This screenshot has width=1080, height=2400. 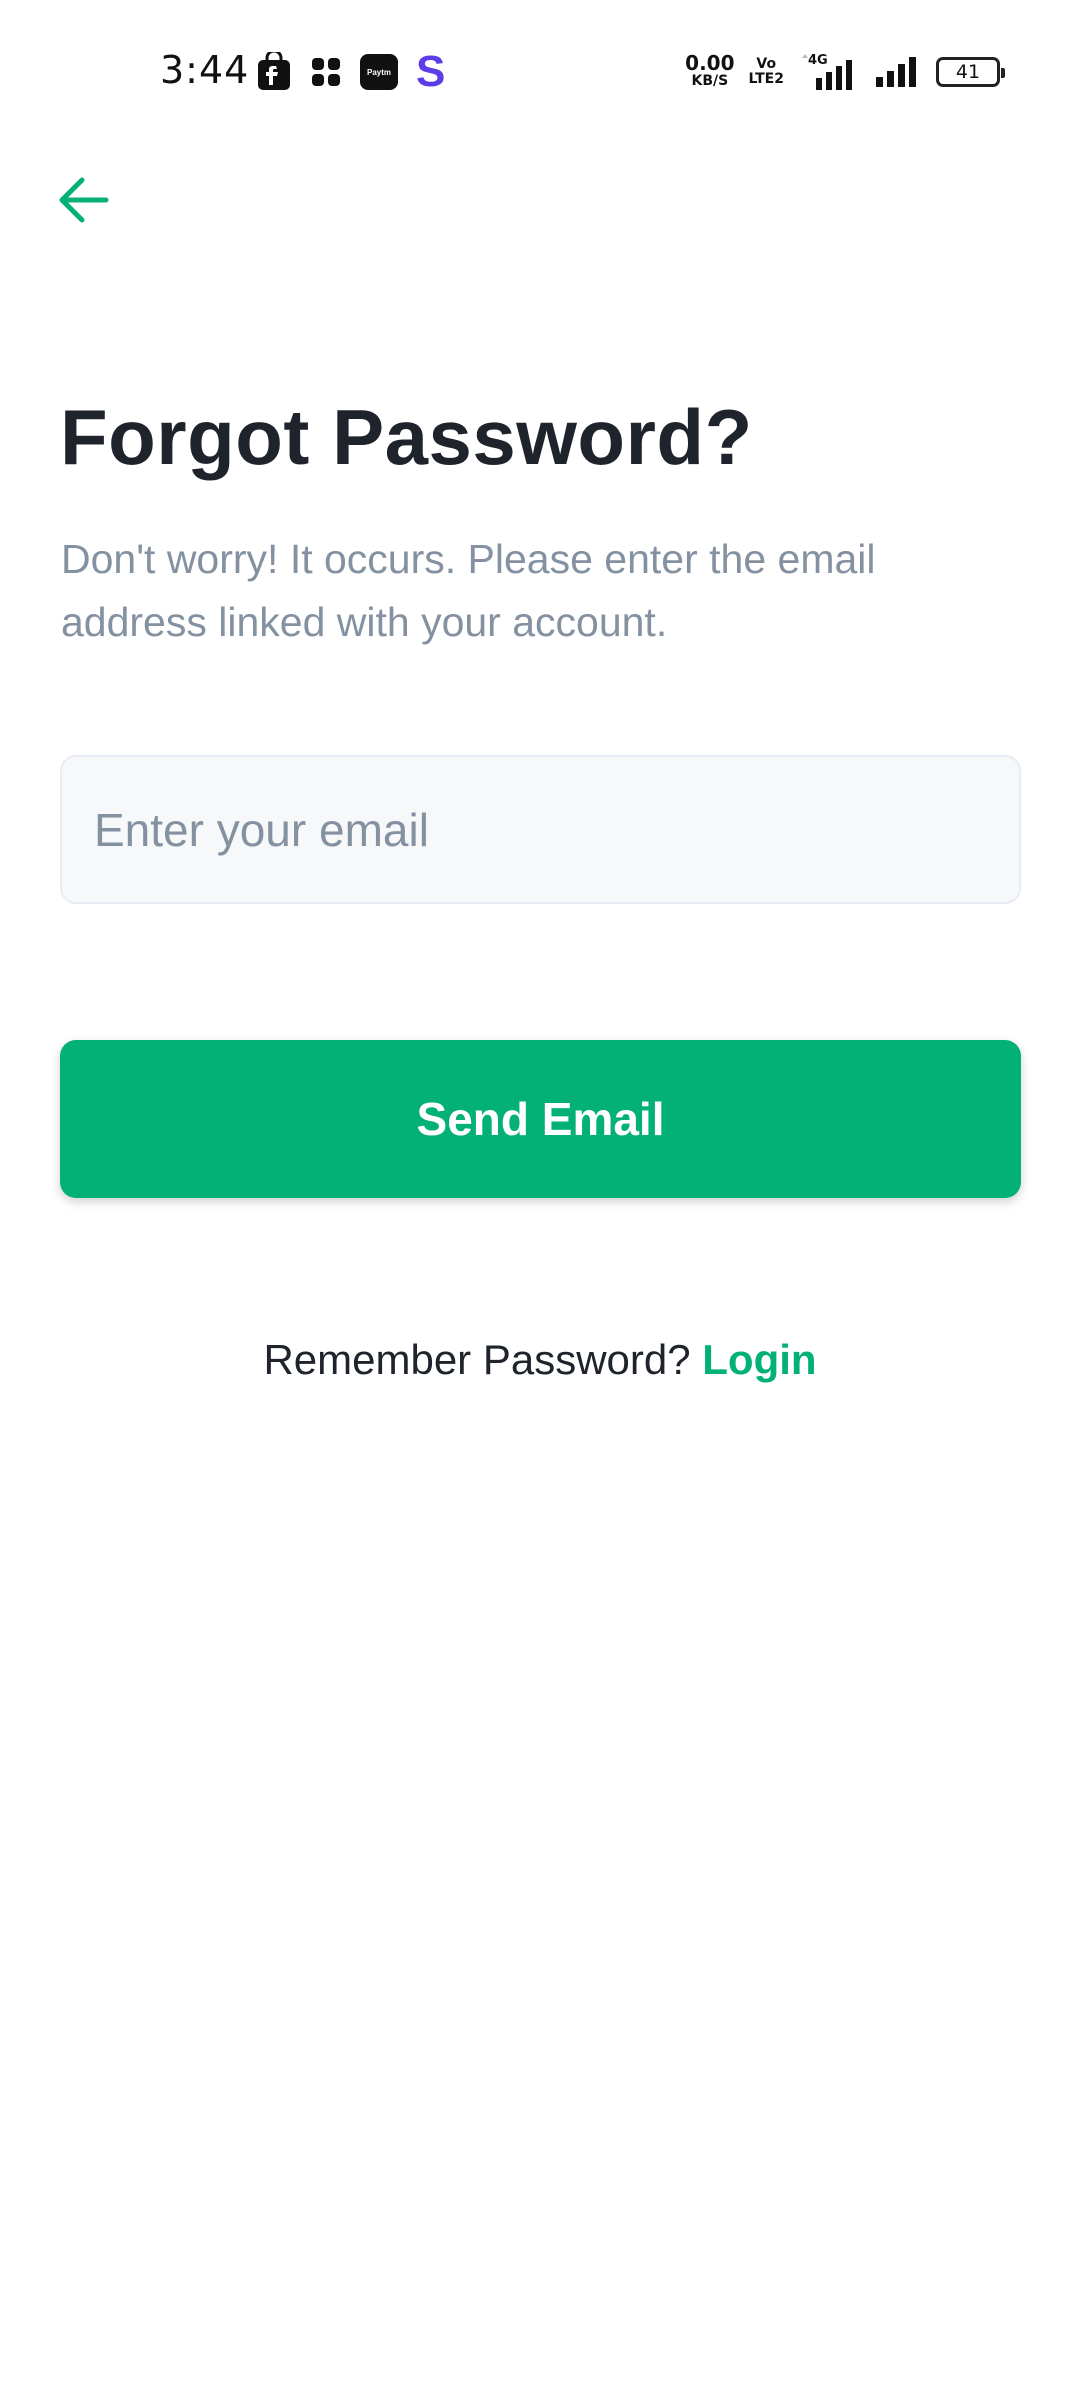 I want to click on send-email-button: Send Email, so click(x=540, y=1119).